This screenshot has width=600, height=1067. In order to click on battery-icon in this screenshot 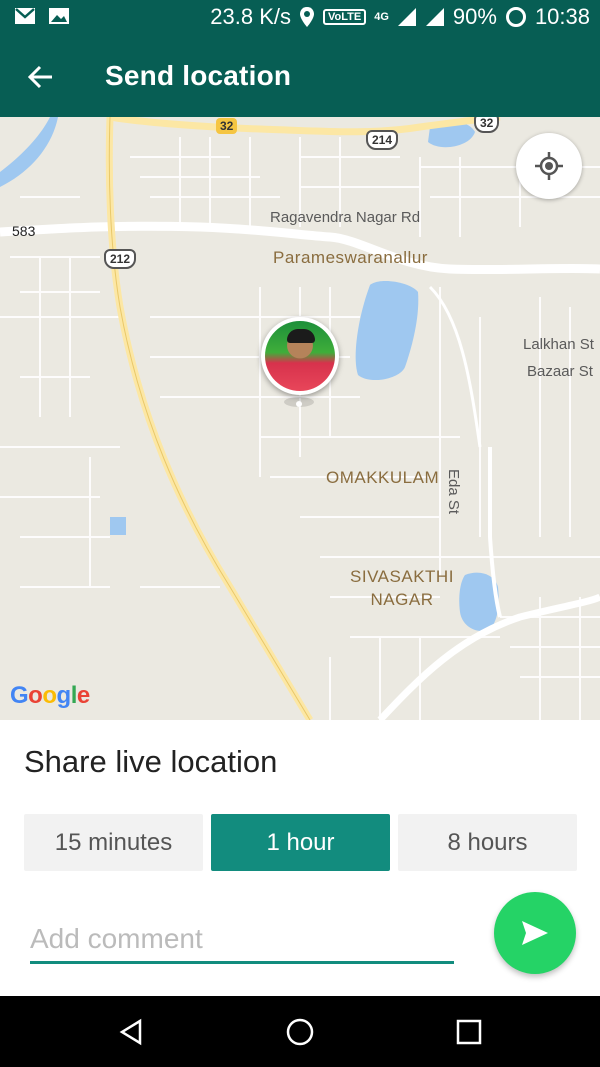, I will do `click(515, 17)`.